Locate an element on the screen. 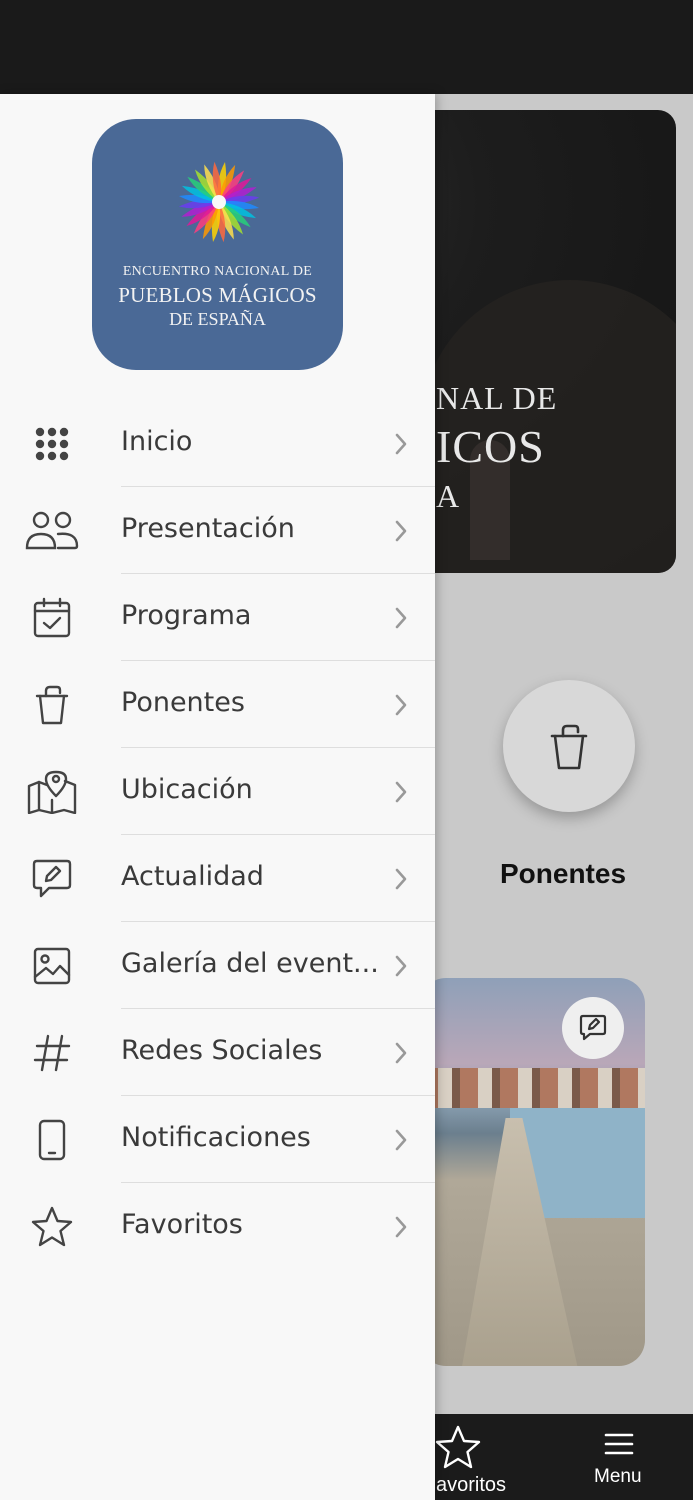 This screenshot has width=693, height=1500. hero-title-line1: NAL DE is located at coordinates (497, 398).